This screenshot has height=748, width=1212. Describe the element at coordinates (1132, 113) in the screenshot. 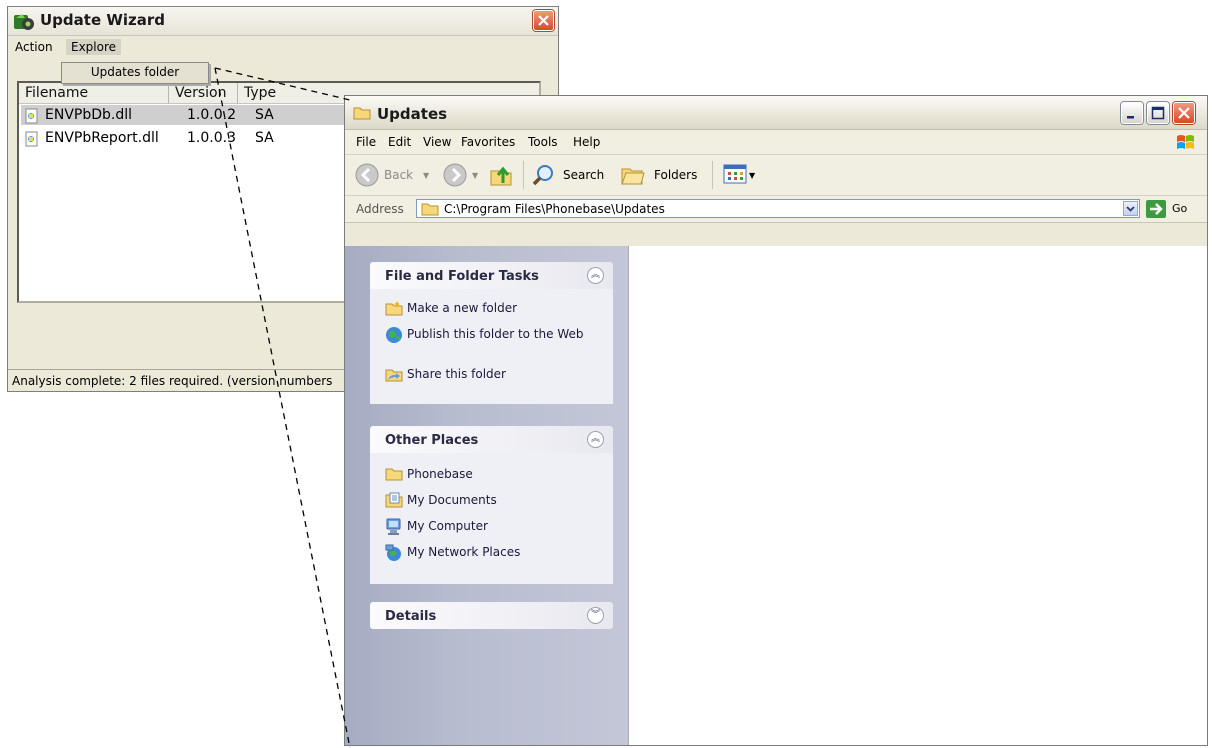

I see `minimize-button` at that location.